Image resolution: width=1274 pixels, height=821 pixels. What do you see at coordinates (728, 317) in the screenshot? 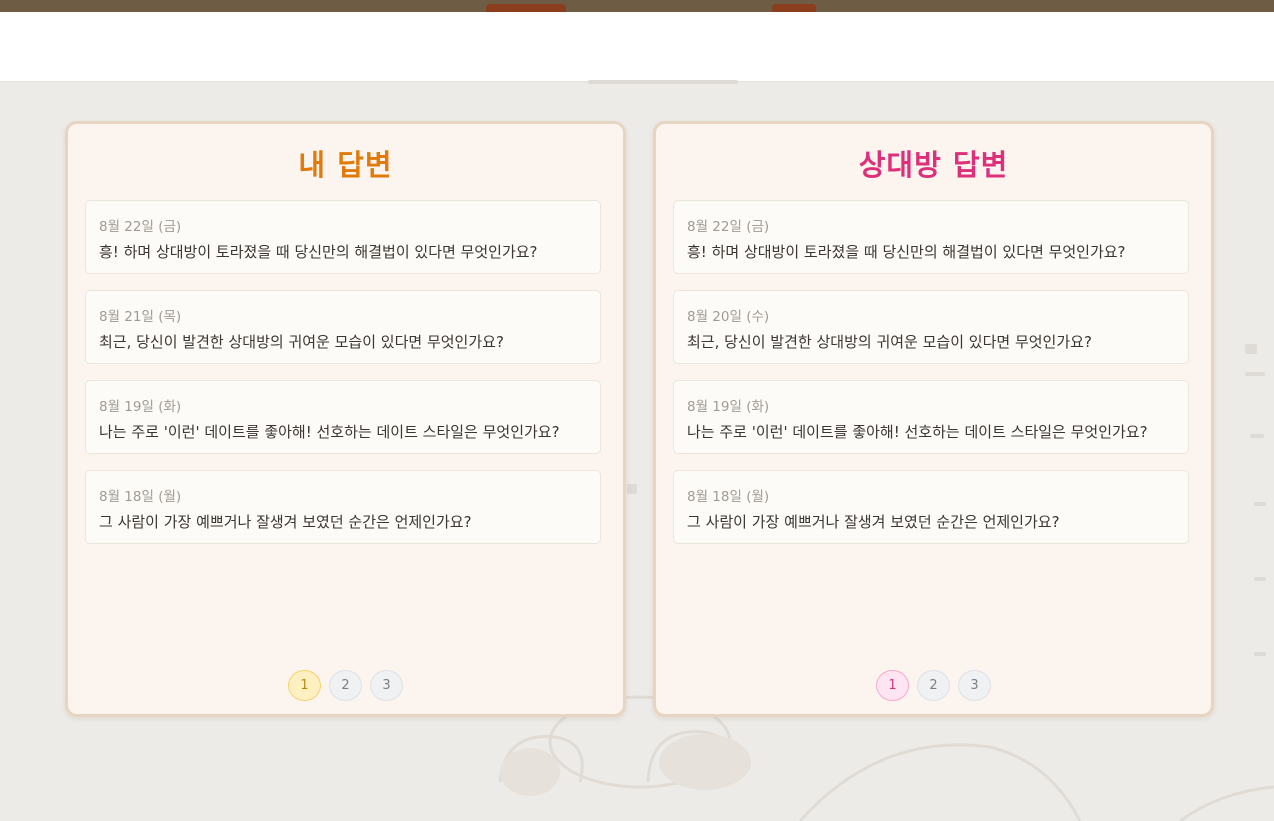
I see `answer-date: 8월 20일 (수)` at bounding box center [728, 317].